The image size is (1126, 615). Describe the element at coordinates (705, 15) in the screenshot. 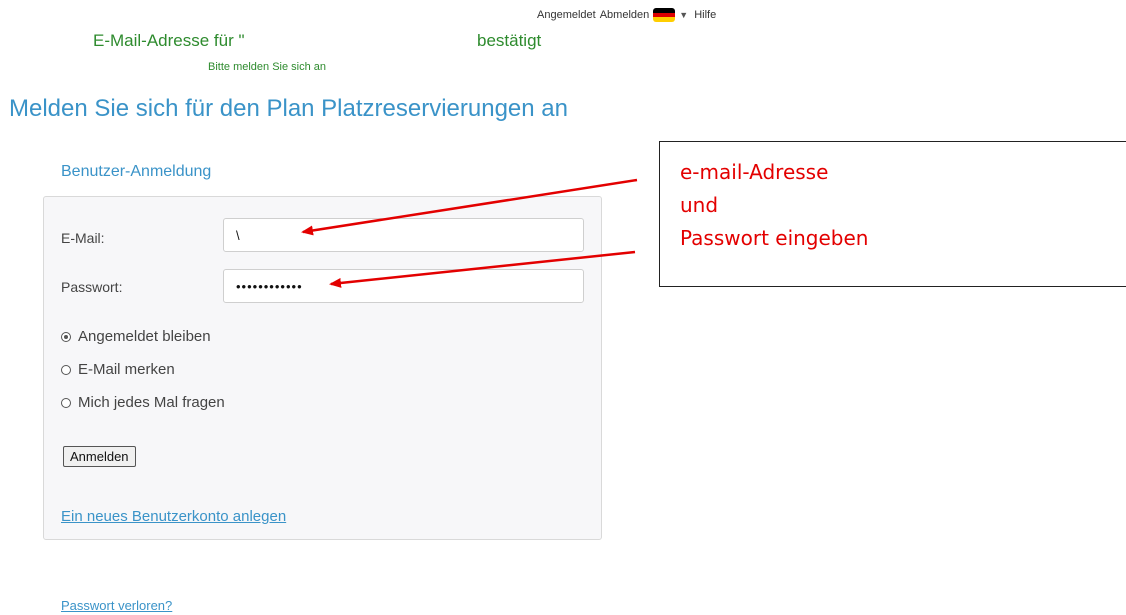

I see `help-link: Hilfe` at that location.